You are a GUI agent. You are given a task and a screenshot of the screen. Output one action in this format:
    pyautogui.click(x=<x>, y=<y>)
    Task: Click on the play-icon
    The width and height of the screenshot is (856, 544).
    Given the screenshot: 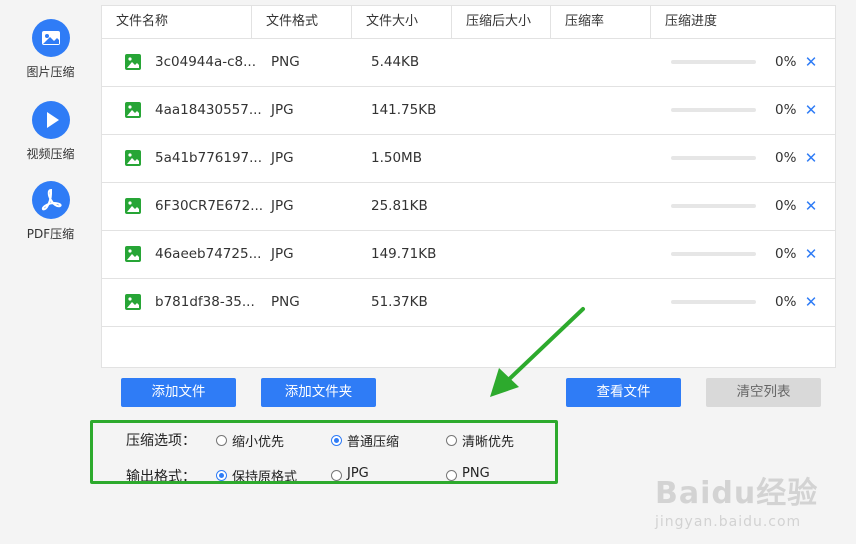 What is the action you would take?
    pyautogui.click(x=50, y=120)
    